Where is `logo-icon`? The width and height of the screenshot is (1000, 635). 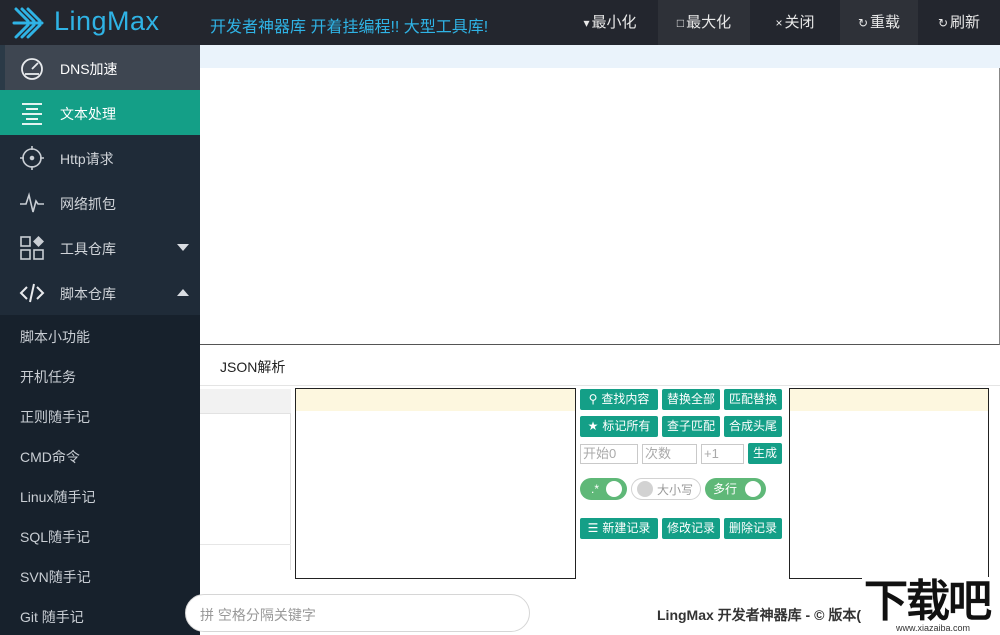 logo-icon is located at coordinates (28, 23).